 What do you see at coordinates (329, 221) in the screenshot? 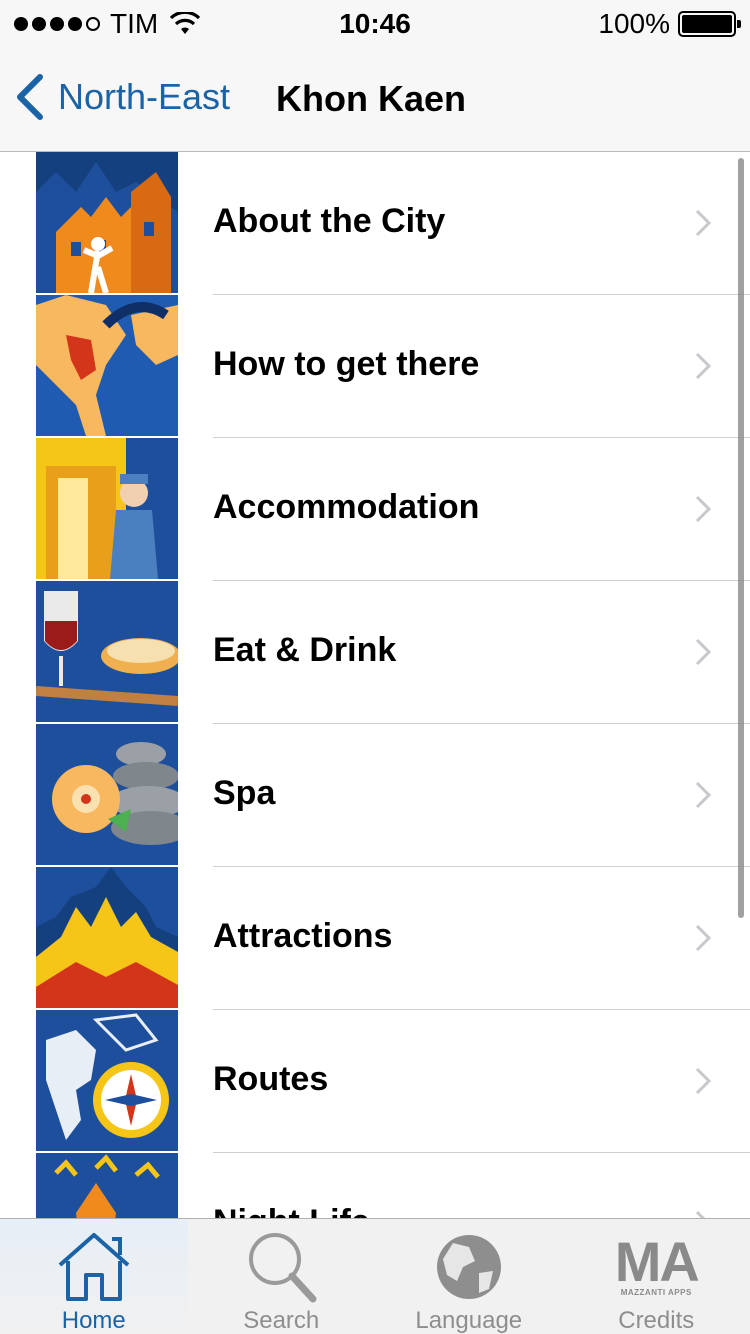
I see `menu-item-label: About the City` at bounding box center [329, 221].